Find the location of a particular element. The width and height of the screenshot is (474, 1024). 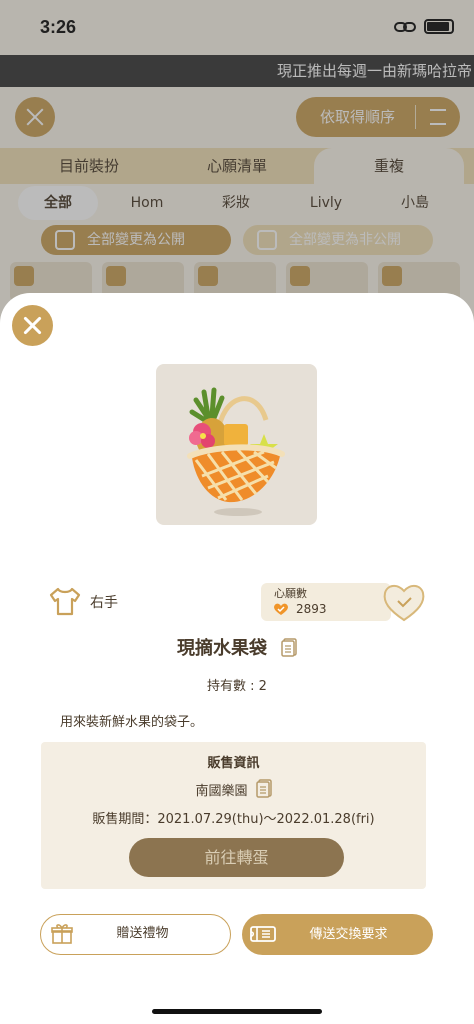

wish-title: 心願數 is located at coordinates (290, 593).